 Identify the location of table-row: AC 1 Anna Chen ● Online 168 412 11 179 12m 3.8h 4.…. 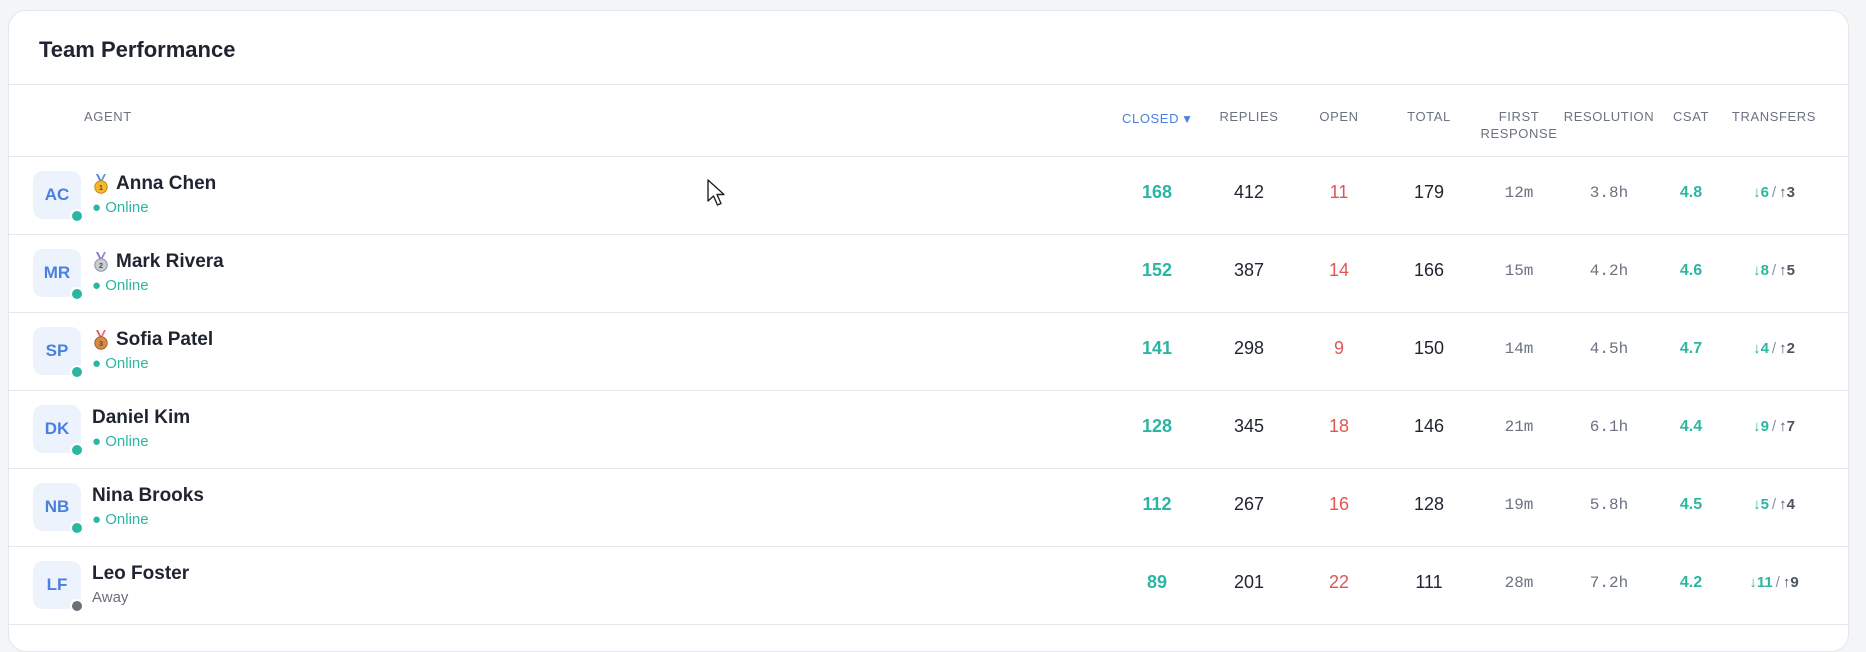
(928, 195).